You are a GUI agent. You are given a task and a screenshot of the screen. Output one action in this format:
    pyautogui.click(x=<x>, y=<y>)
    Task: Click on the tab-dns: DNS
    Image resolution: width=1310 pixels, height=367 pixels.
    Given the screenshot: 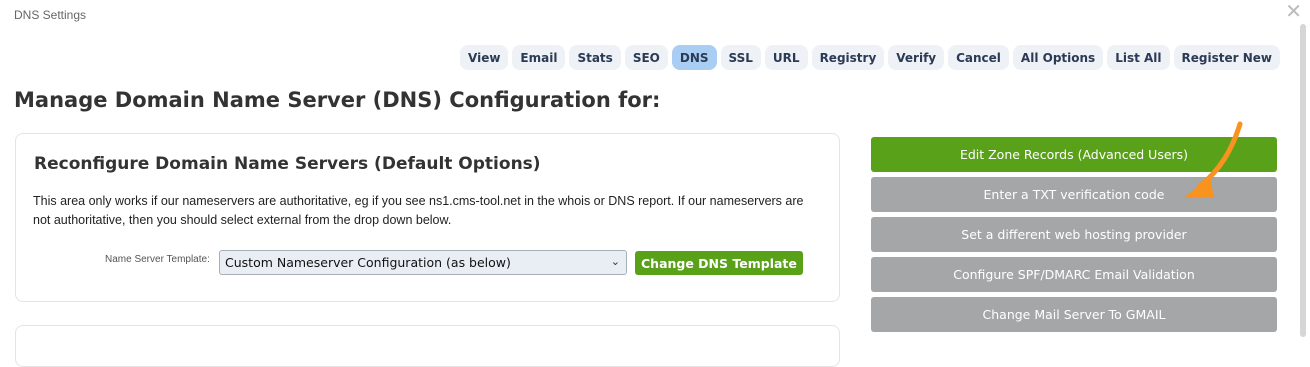 What is the action you would take?
    pyautogui.click(x=694, y=57)
    